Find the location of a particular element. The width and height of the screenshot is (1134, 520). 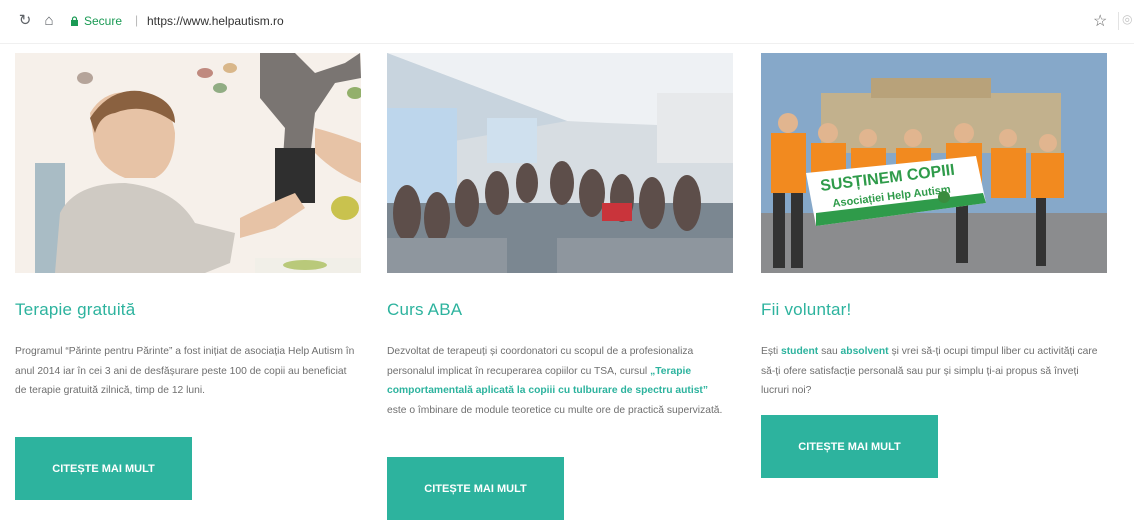

graduate-link: absolvent is located at coordinates (865, 351).